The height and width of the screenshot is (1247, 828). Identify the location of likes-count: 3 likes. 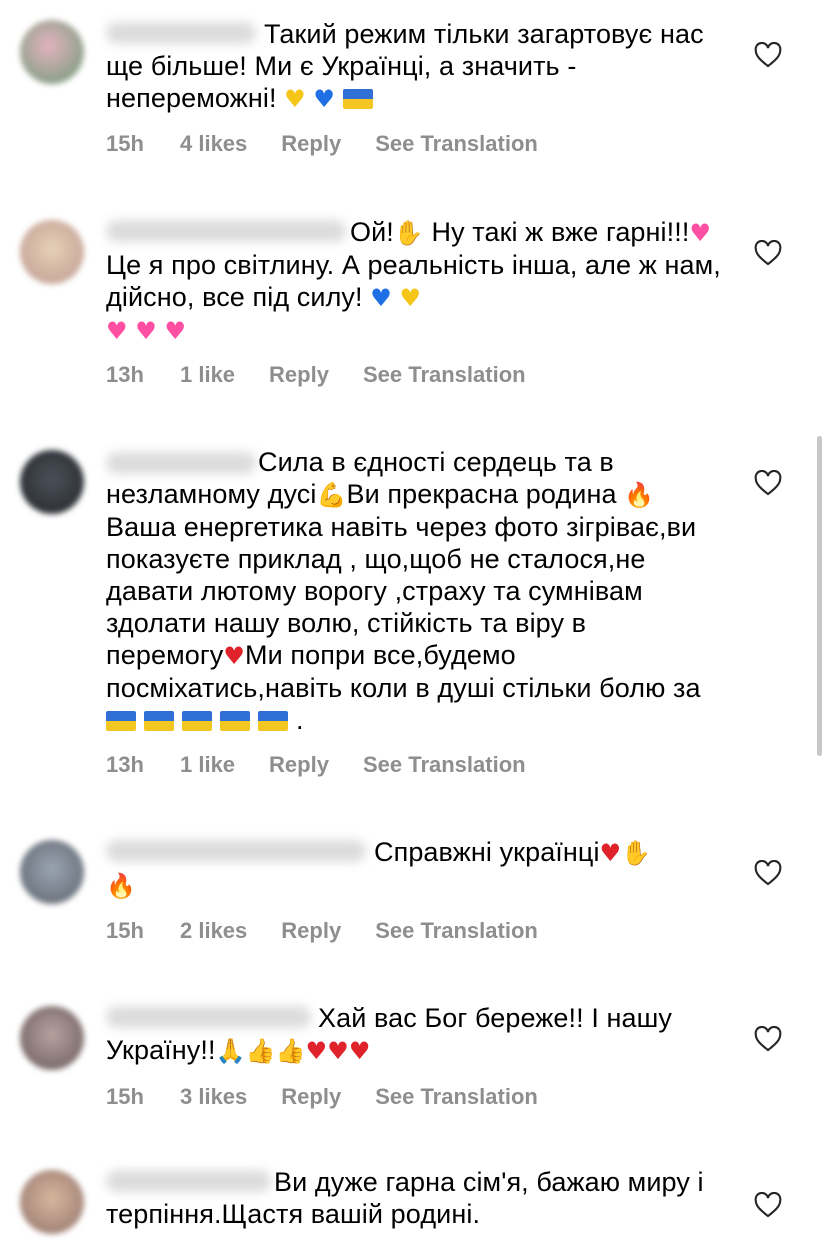
(213, 1097).